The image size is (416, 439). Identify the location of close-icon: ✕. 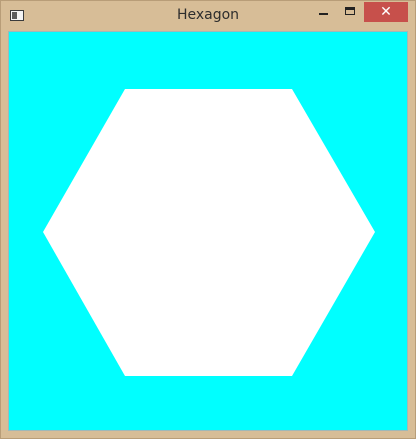
(386, 12).